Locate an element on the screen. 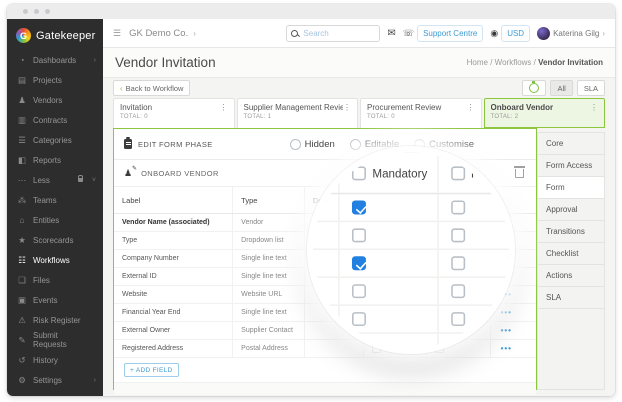  phase-name: Onboard Vendor is located at coordinates (522, 107).